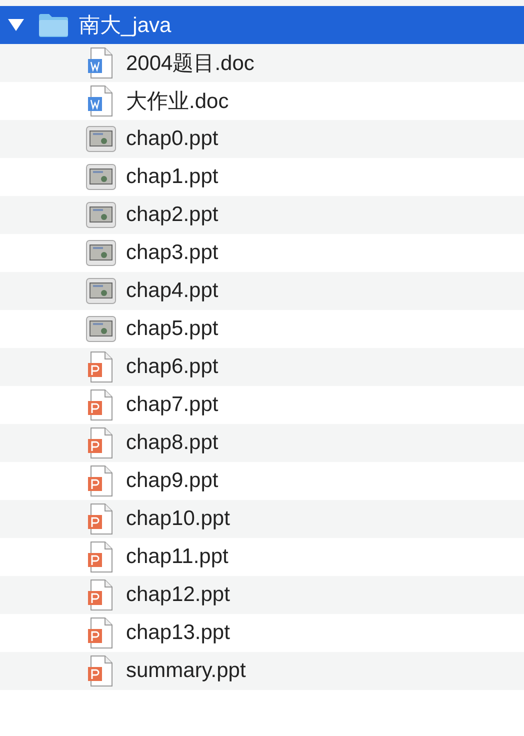 The height and width of the screenshot is (736, 524). Describe the element at coordinates (125, 26) in the screenshot. I see `folder-name: 南大_java` at that location.